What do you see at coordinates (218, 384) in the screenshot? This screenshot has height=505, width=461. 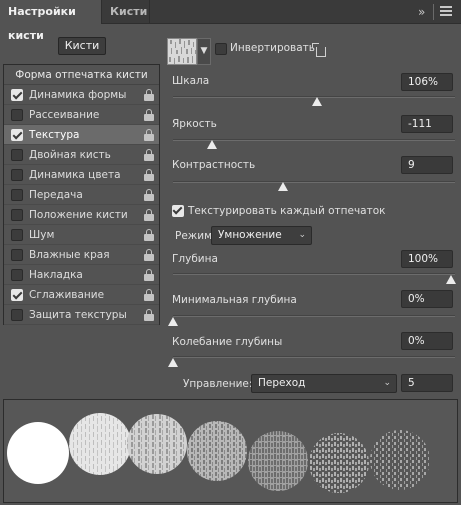 I see `control-label: Управление:` at bounding box center [218, 384].